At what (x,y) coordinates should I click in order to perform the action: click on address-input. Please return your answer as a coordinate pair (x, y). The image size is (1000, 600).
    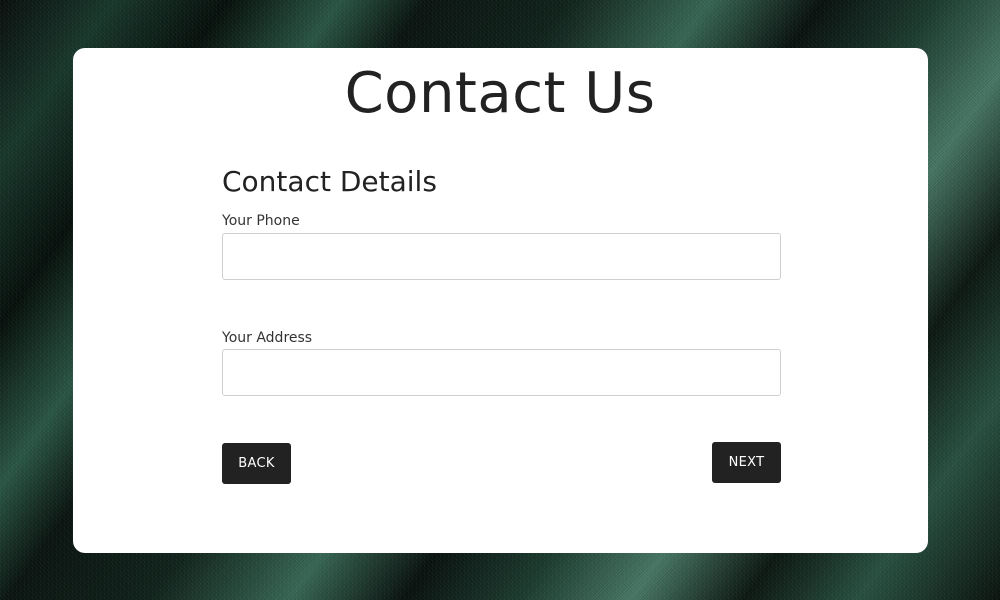
    Looking at the image, I should click on (501, 372).